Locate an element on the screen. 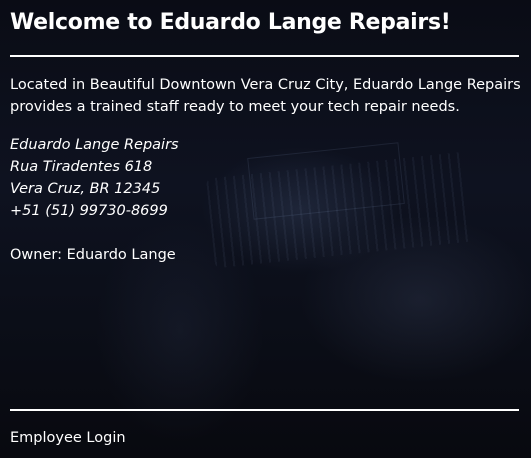  employee-login-link: Employee Login is located at coordinates (68, 438).